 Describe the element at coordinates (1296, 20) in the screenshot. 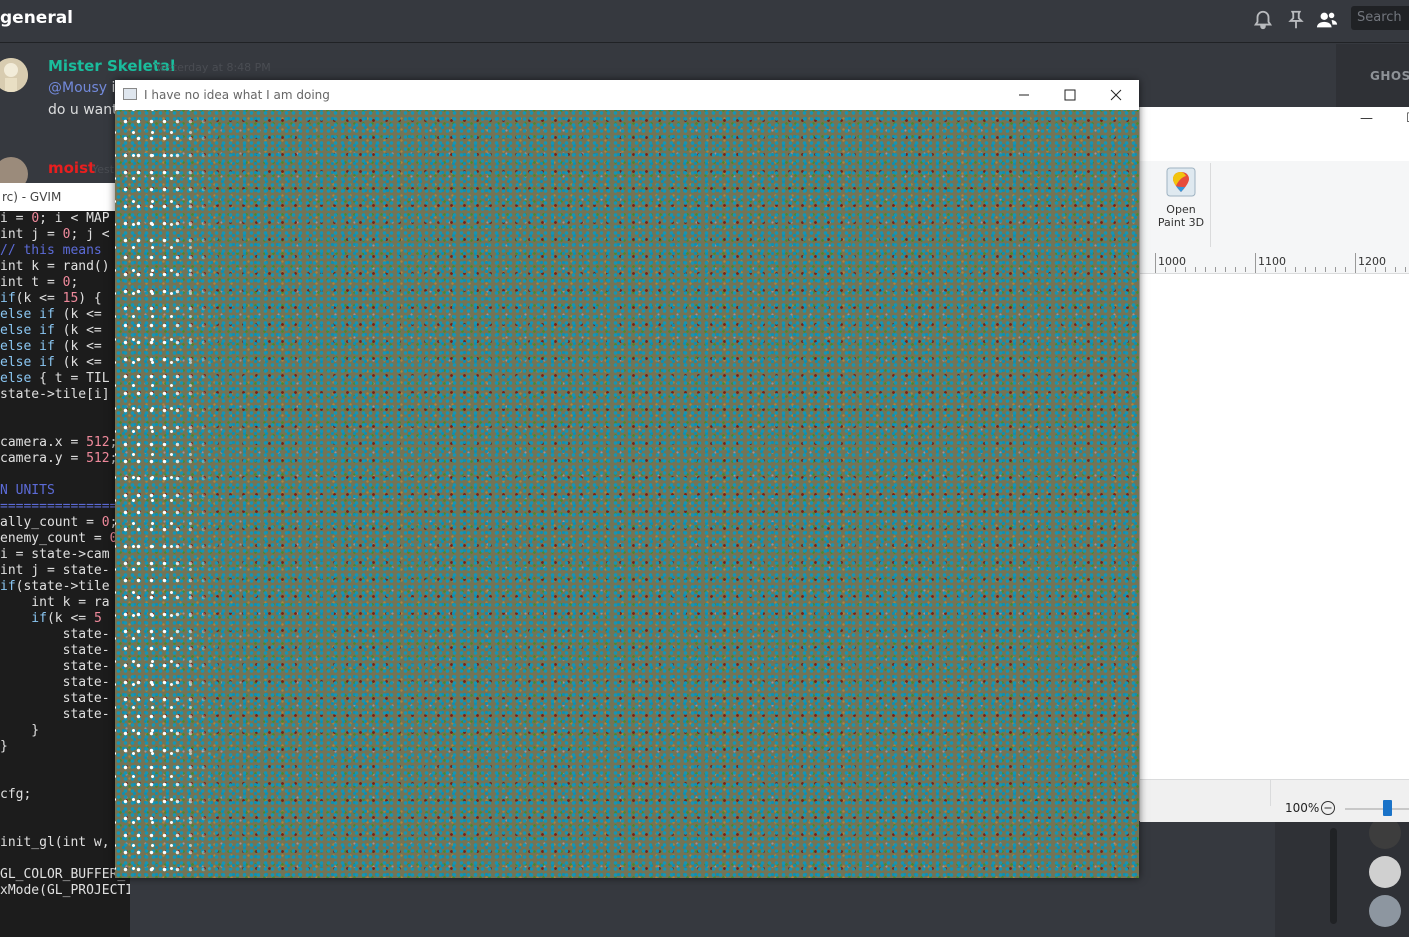

I see `pin-icon` at that location.